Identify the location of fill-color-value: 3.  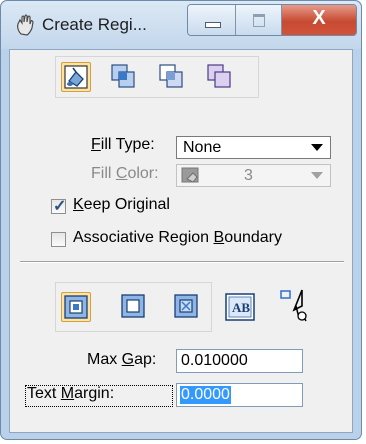
(248, 175).